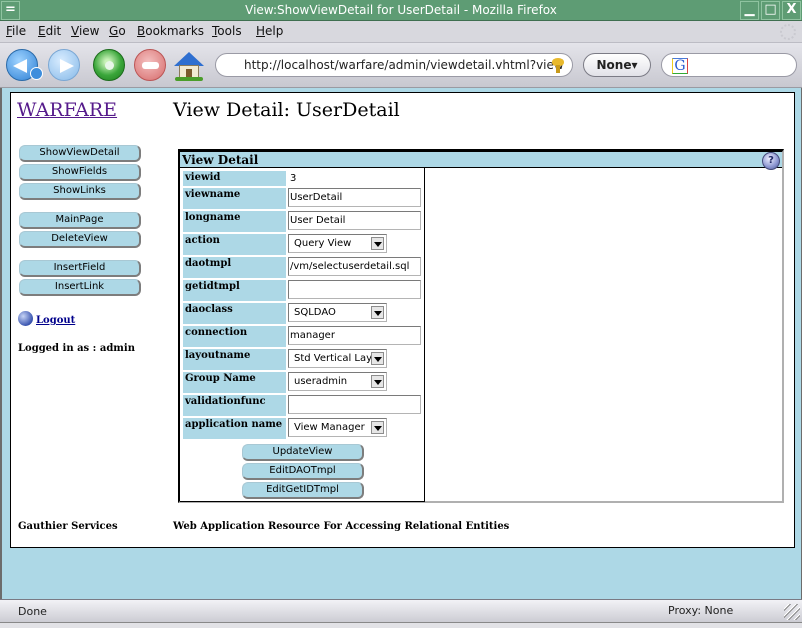  Describe the element at coordinates (329, 427) in the screenshot. I see `application-name-selected-value: View Manager` at that location.